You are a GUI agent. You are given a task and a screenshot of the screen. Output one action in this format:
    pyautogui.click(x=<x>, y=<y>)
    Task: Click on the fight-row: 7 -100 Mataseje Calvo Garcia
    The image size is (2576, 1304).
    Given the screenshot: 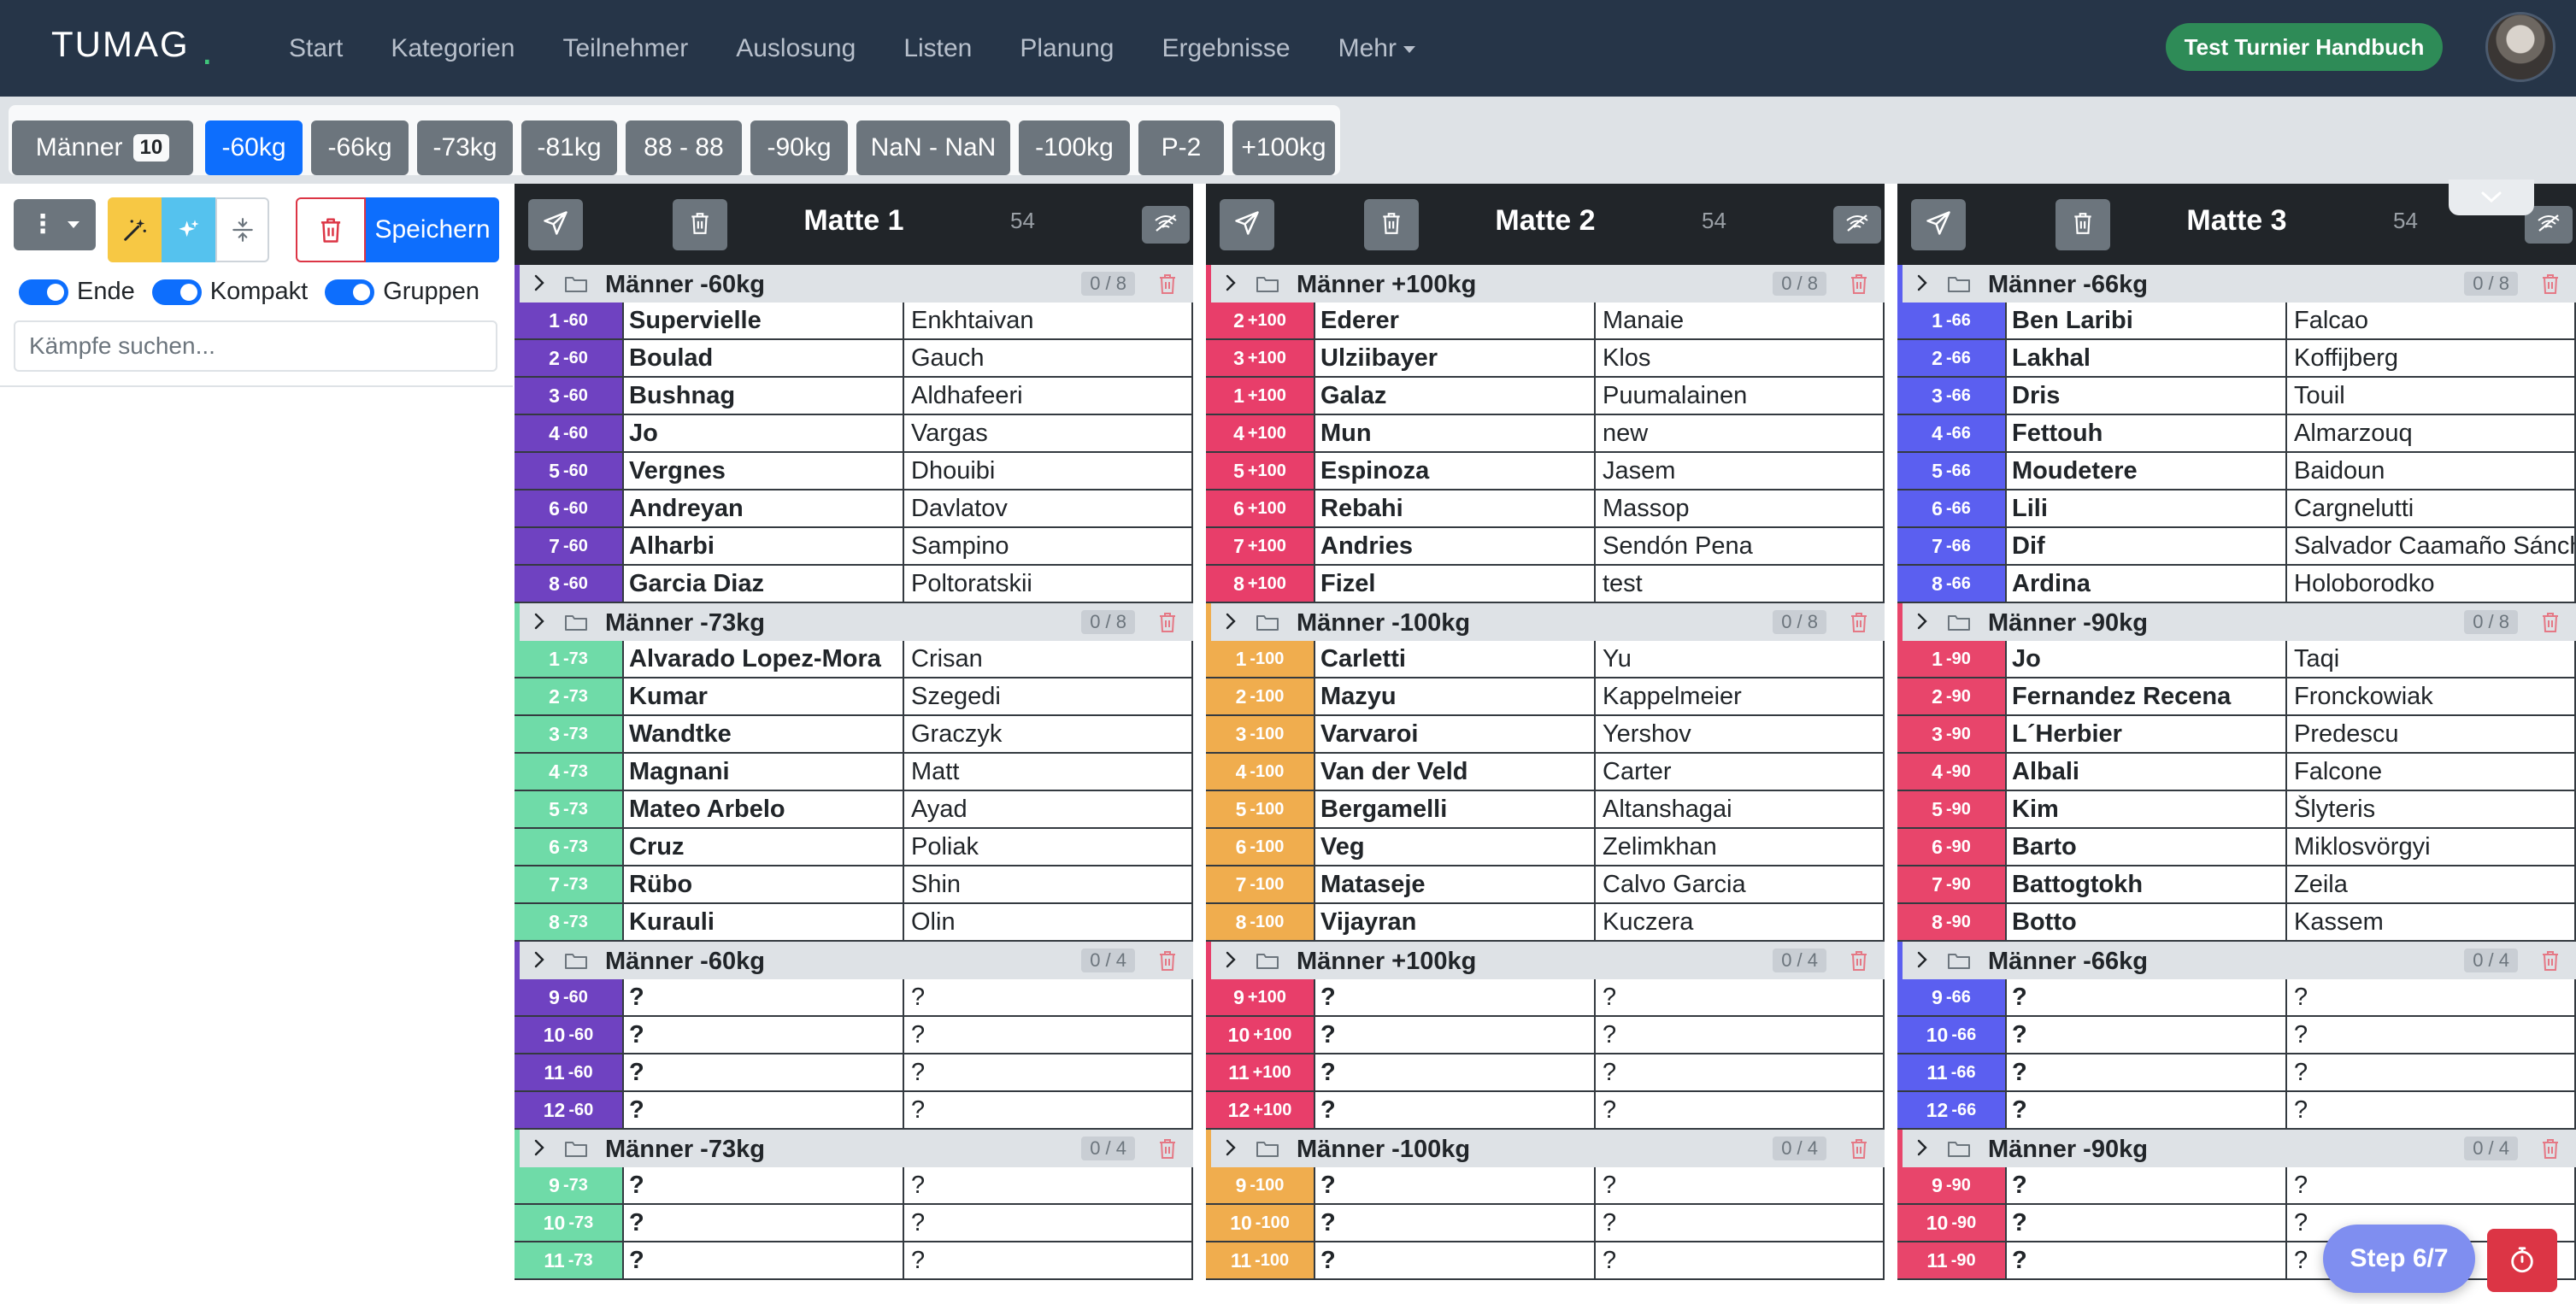 What is the action you would take?
    pyautogui.click(x=1545, y=885)
    